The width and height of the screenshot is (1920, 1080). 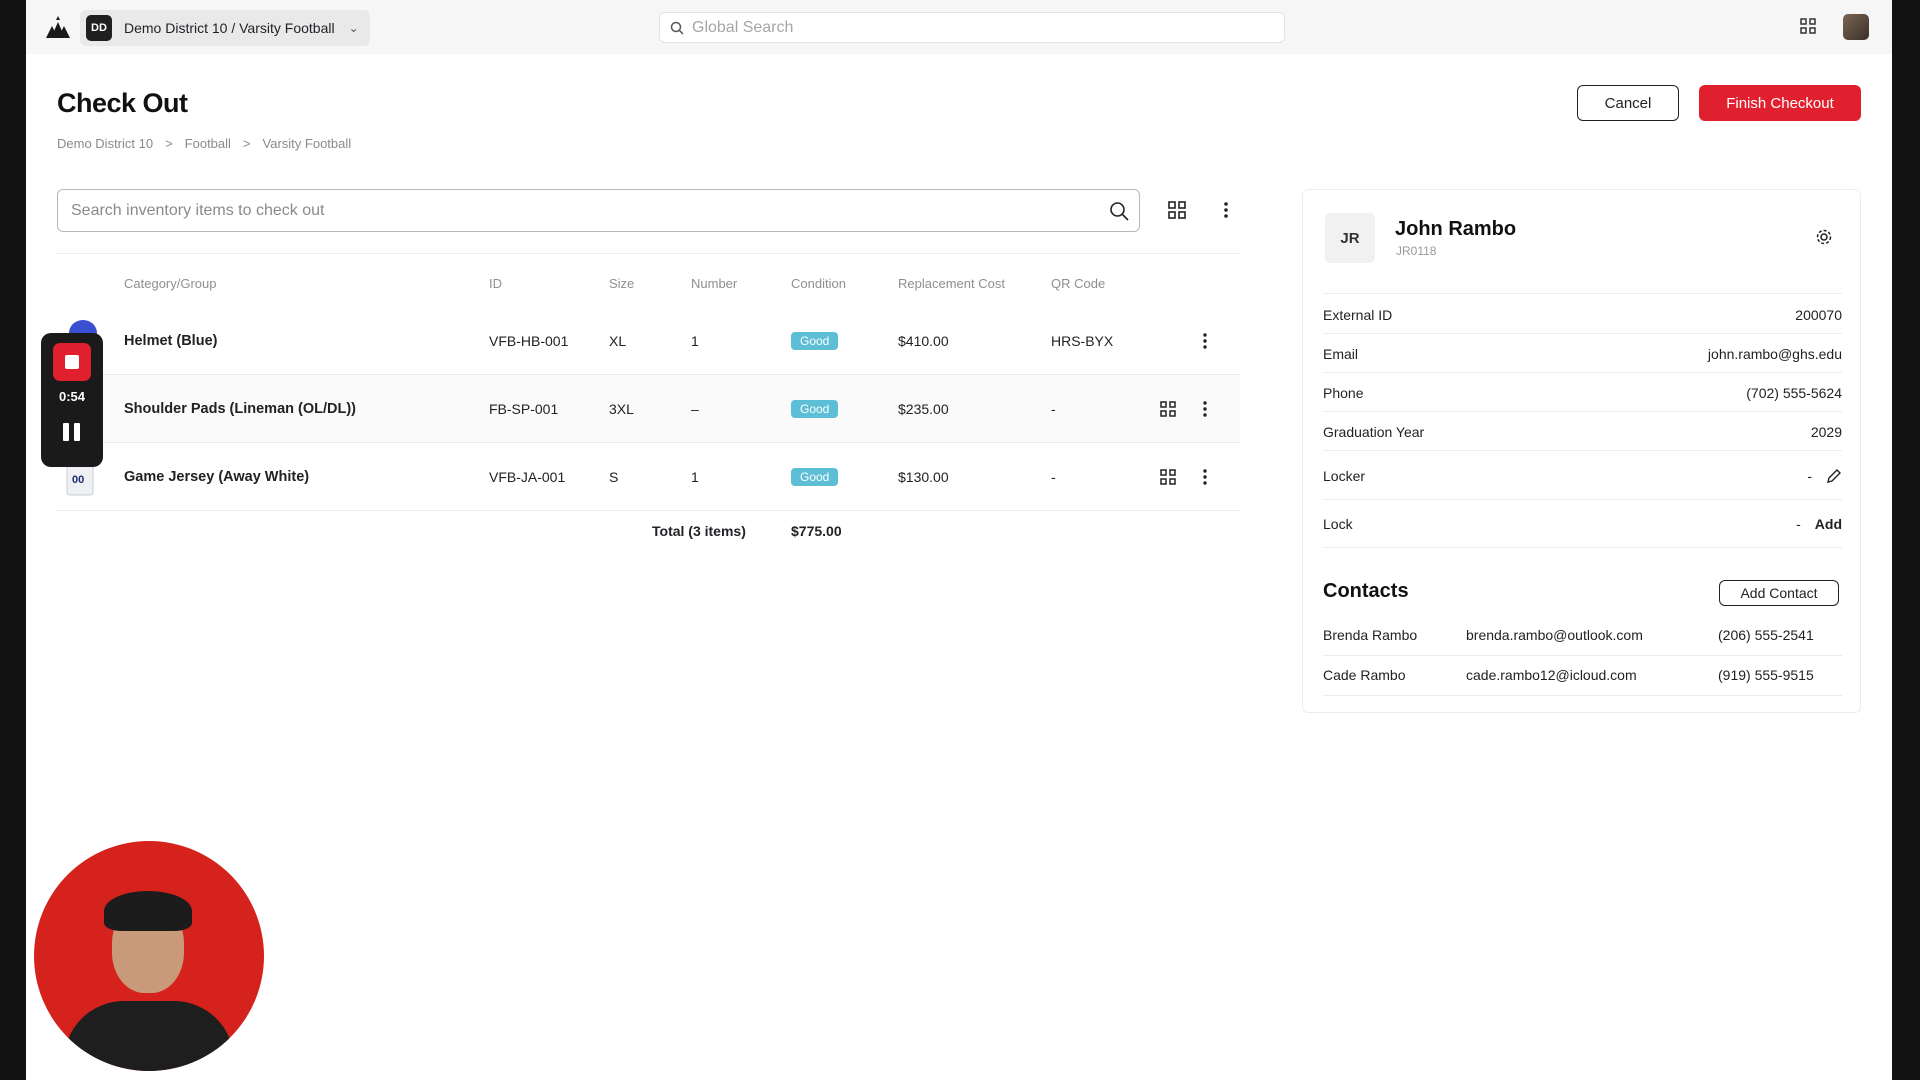 I want to click on contact-phone: (206) 555-2541, so click(x=1766, y=635).